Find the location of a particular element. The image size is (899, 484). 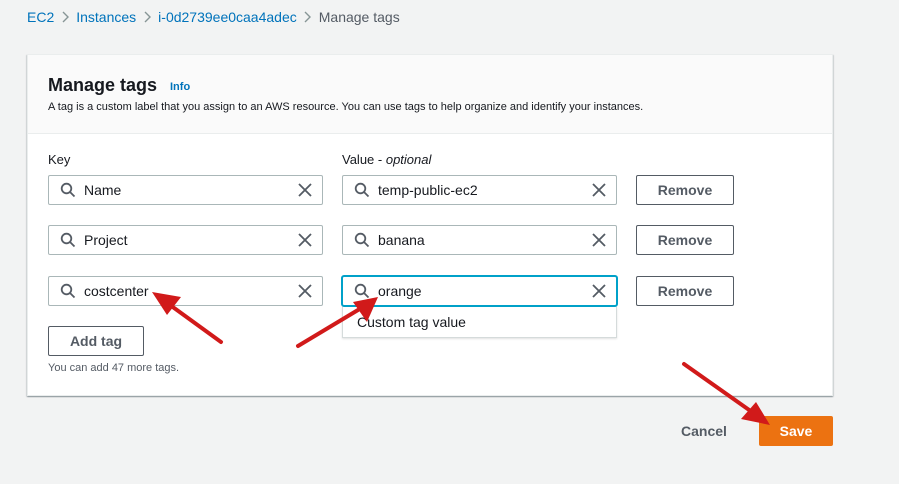

breadcrumb-current: Manage tags is located at coordinates (359, 17).